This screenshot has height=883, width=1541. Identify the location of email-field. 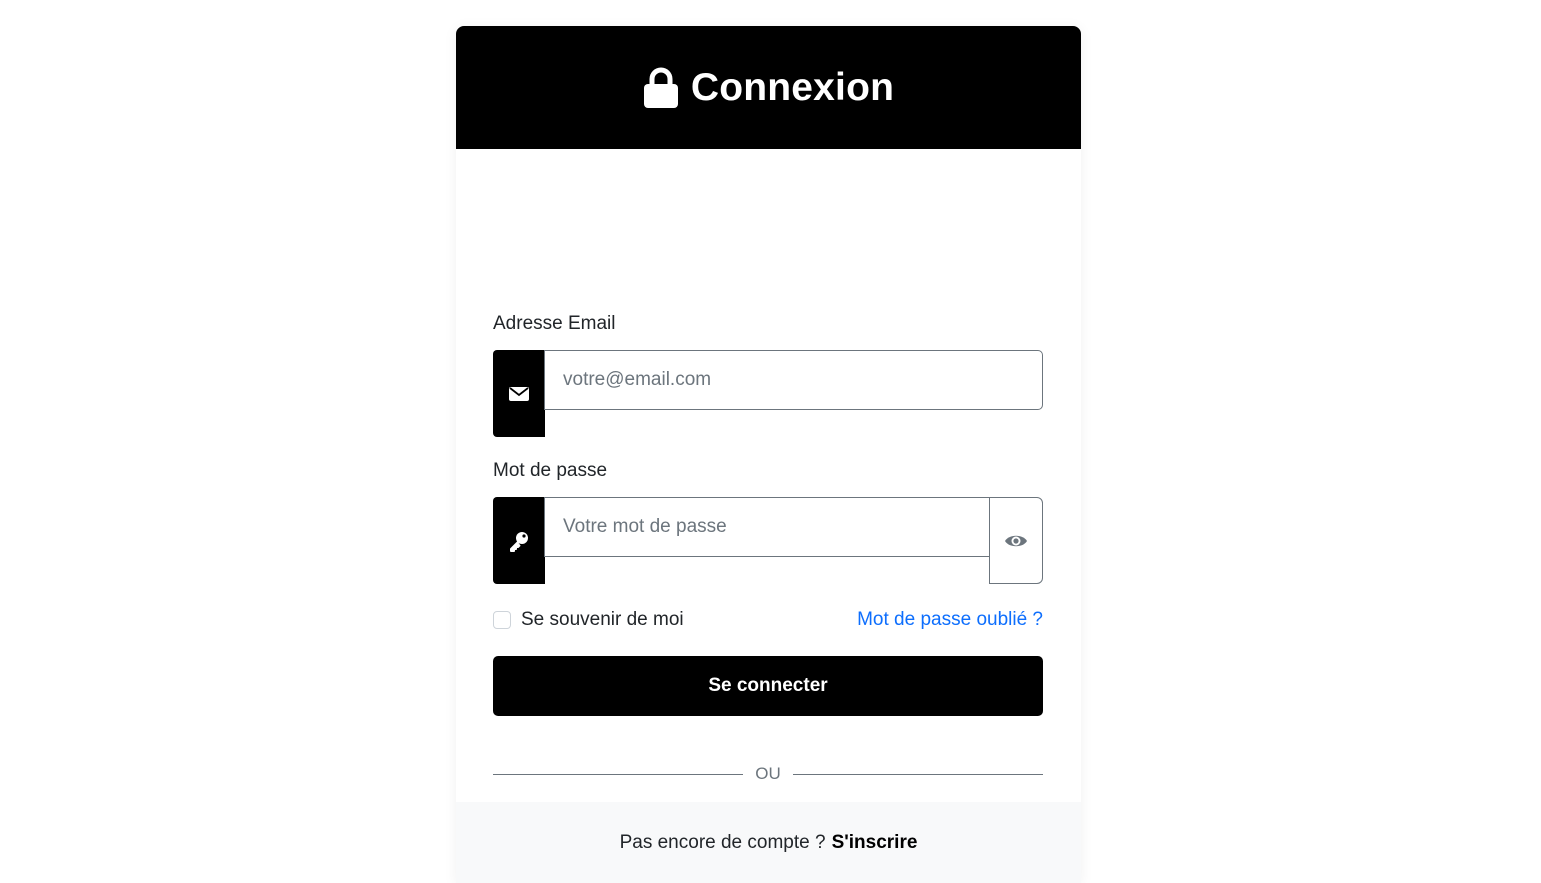
(793, 380).